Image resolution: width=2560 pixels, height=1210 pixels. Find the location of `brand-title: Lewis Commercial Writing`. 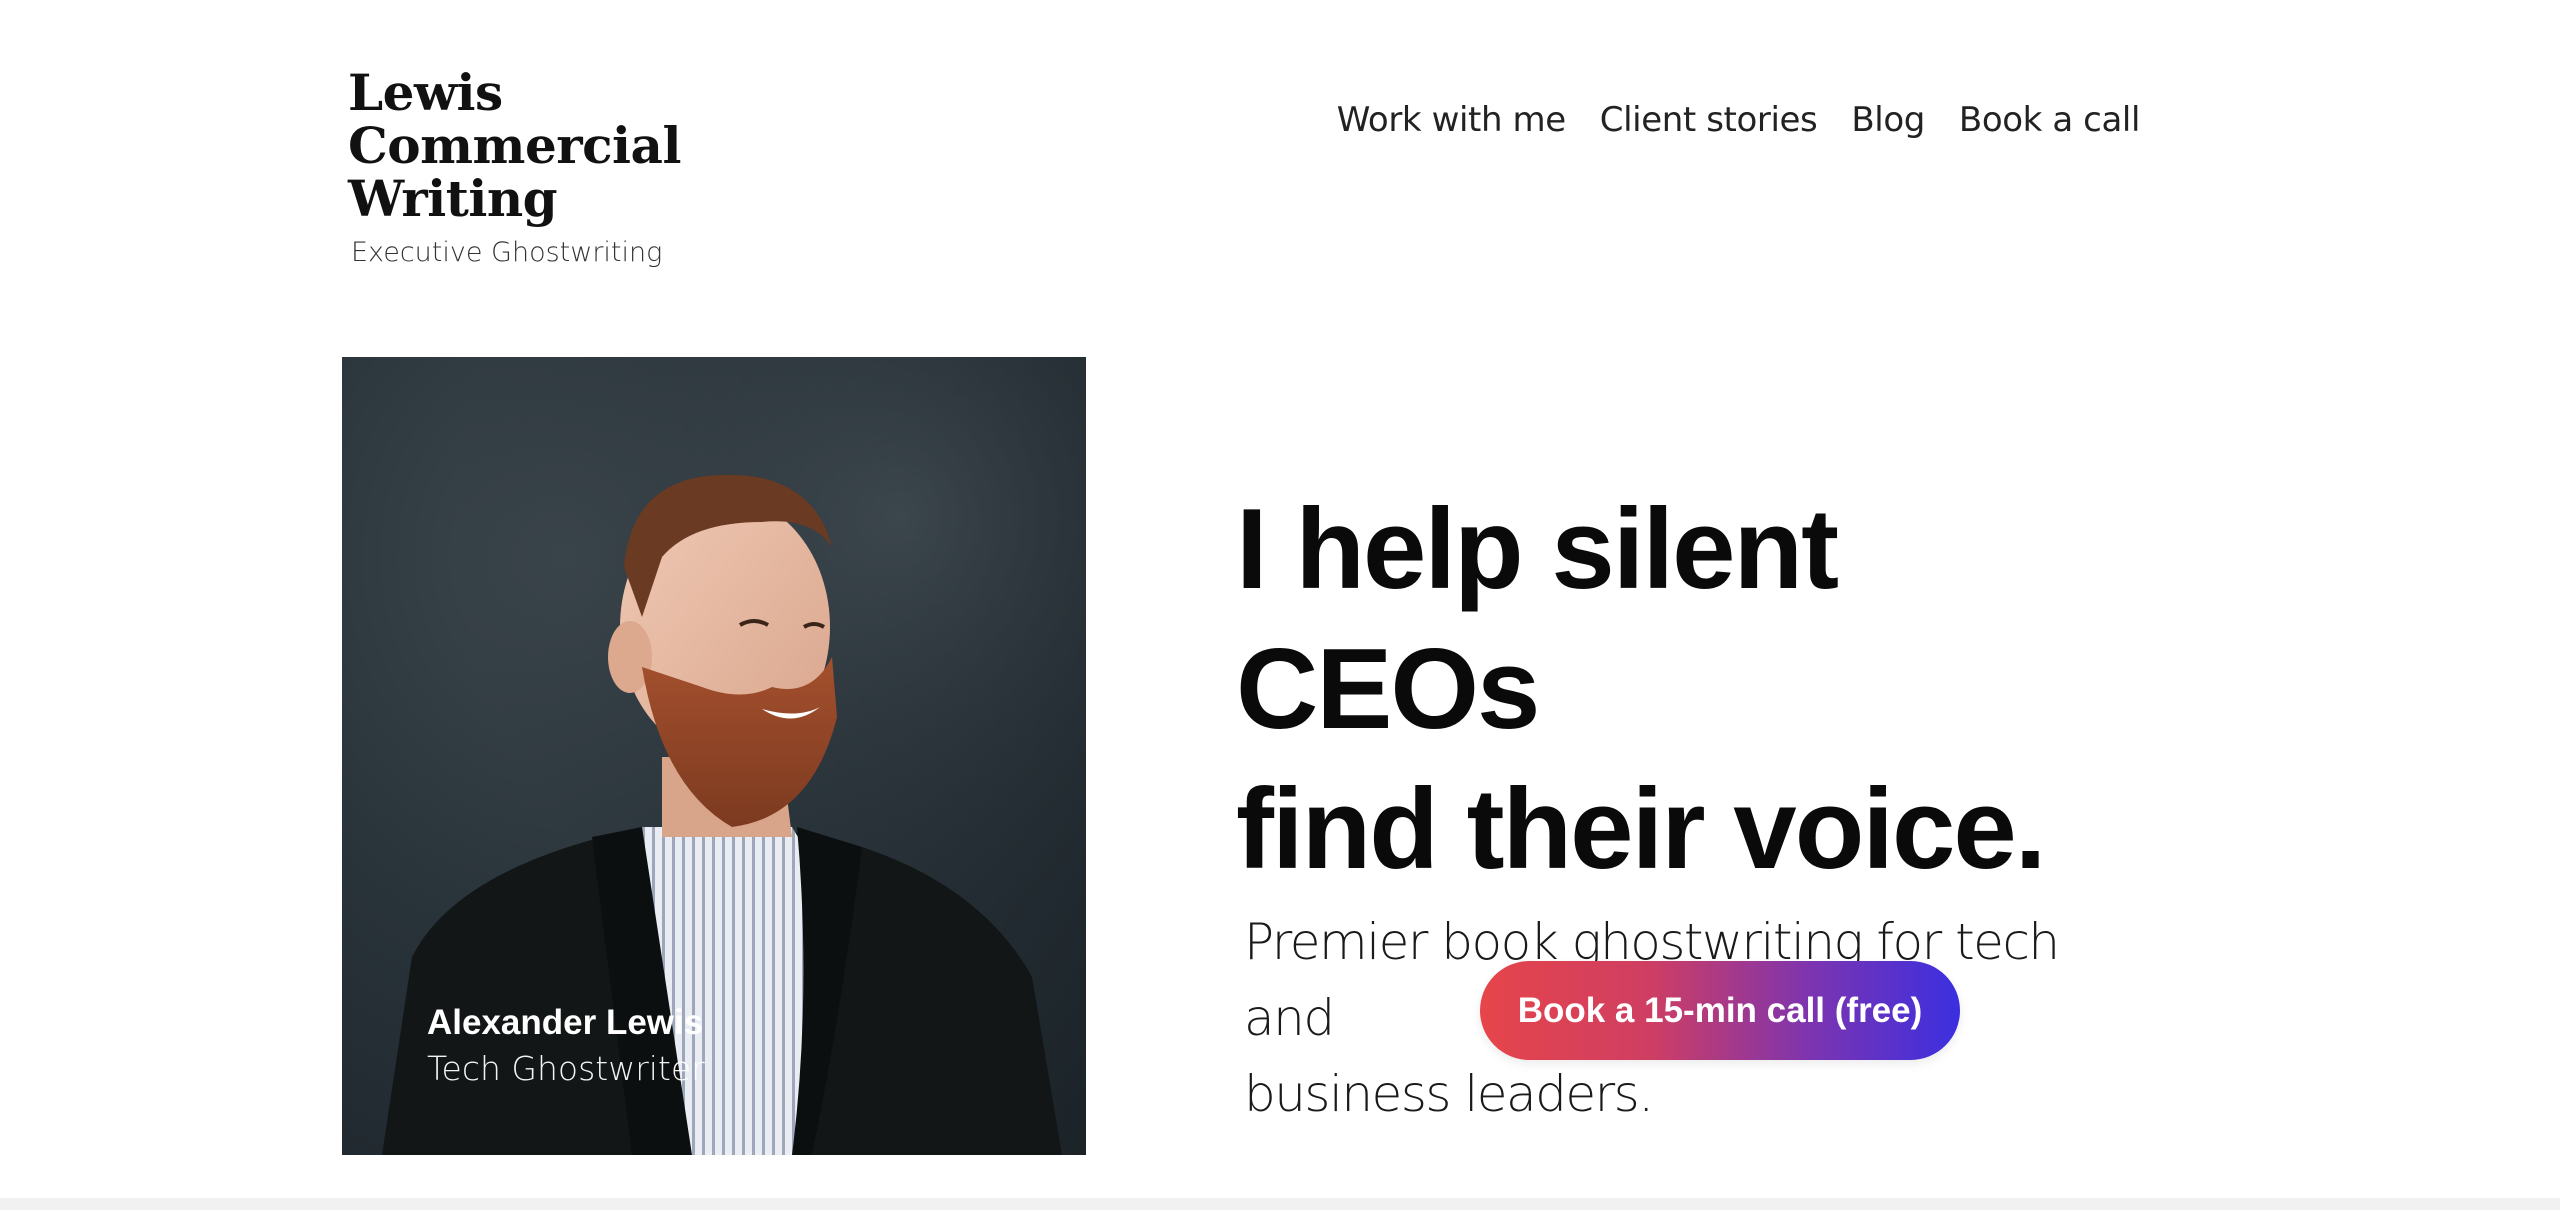

brand-title: Lewis Commercial Writing is located at coordinates (558, 145).